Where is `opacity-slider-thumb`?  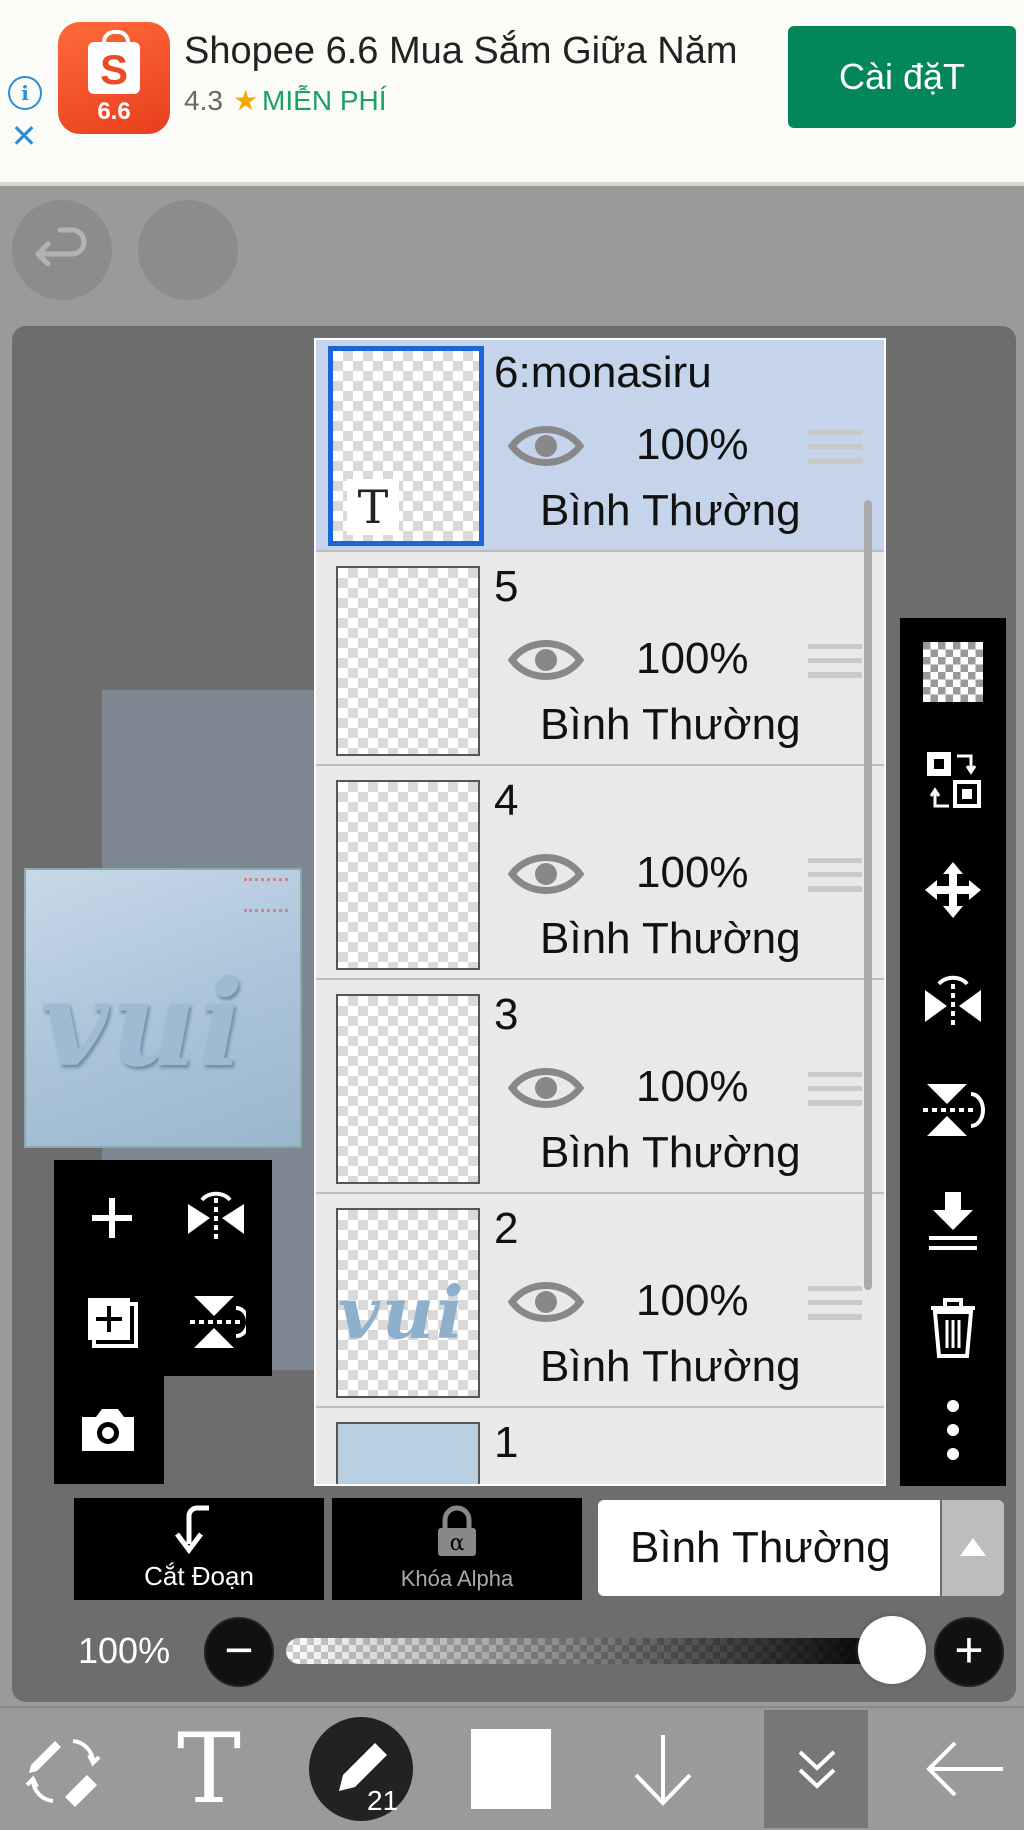 opacity-slider-thumb is located at coordinates (892, 1650).